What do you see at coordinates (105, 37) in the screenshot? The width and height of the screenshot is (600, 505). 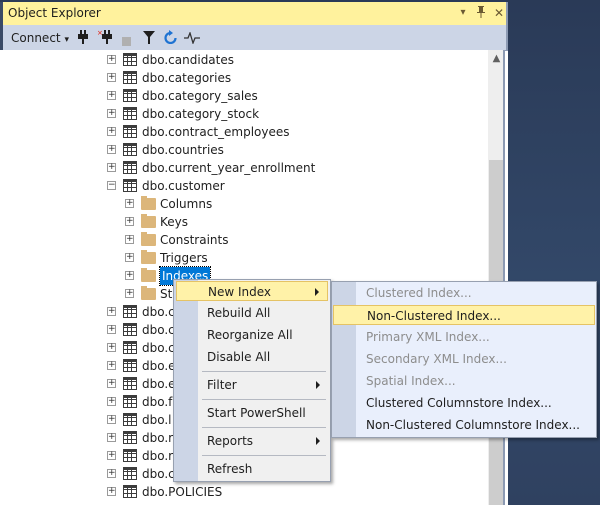 I see `disconnect-icon: ×` at bounding box center [105, 37].